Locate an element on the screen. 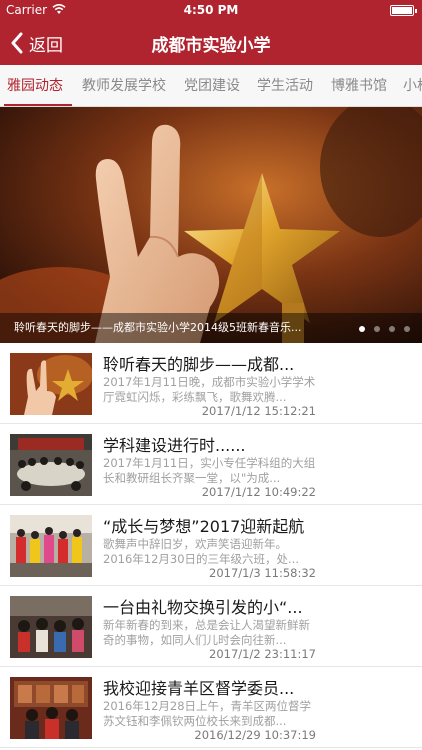 The width and height of the screenshot is (422, 750). status-bar: Carrier 4:50 PM is located at coordinates (211, 10).